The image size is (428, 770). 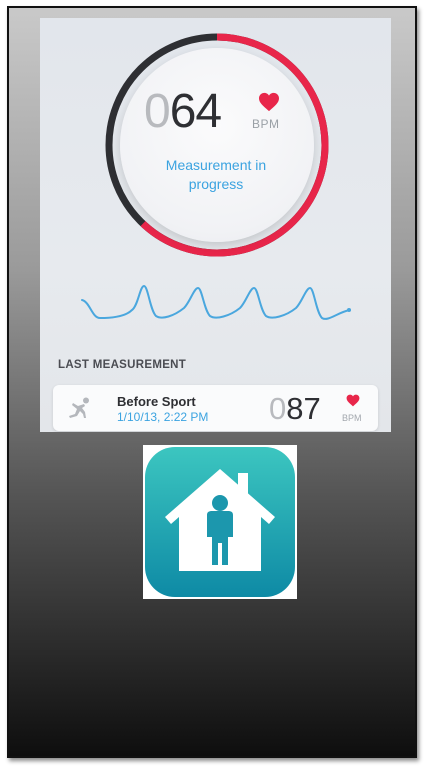 What do you see at coordinates (278, 408) in the screenshot?
I see `measurement-leading-zero: 0` at bounding box center [278, 408].